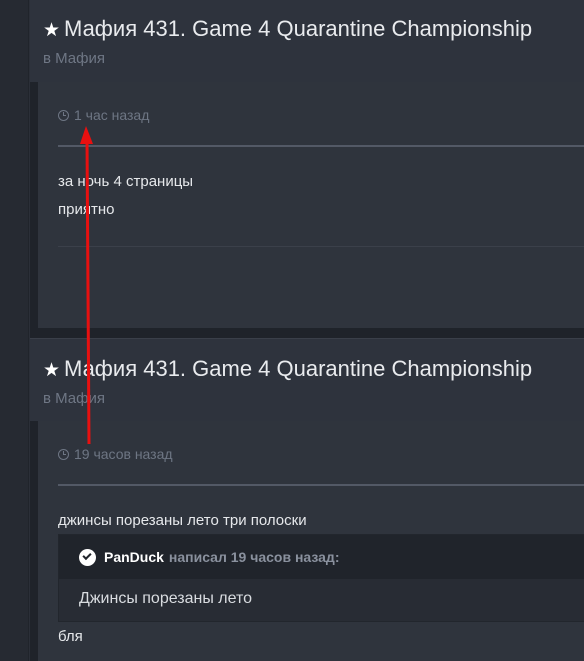 The height and width of the screenshot is (661, 584). What do you see at coordinates (86, 135) in the screenshot?
I see `arrow-head` at bounding box center [86, 135].